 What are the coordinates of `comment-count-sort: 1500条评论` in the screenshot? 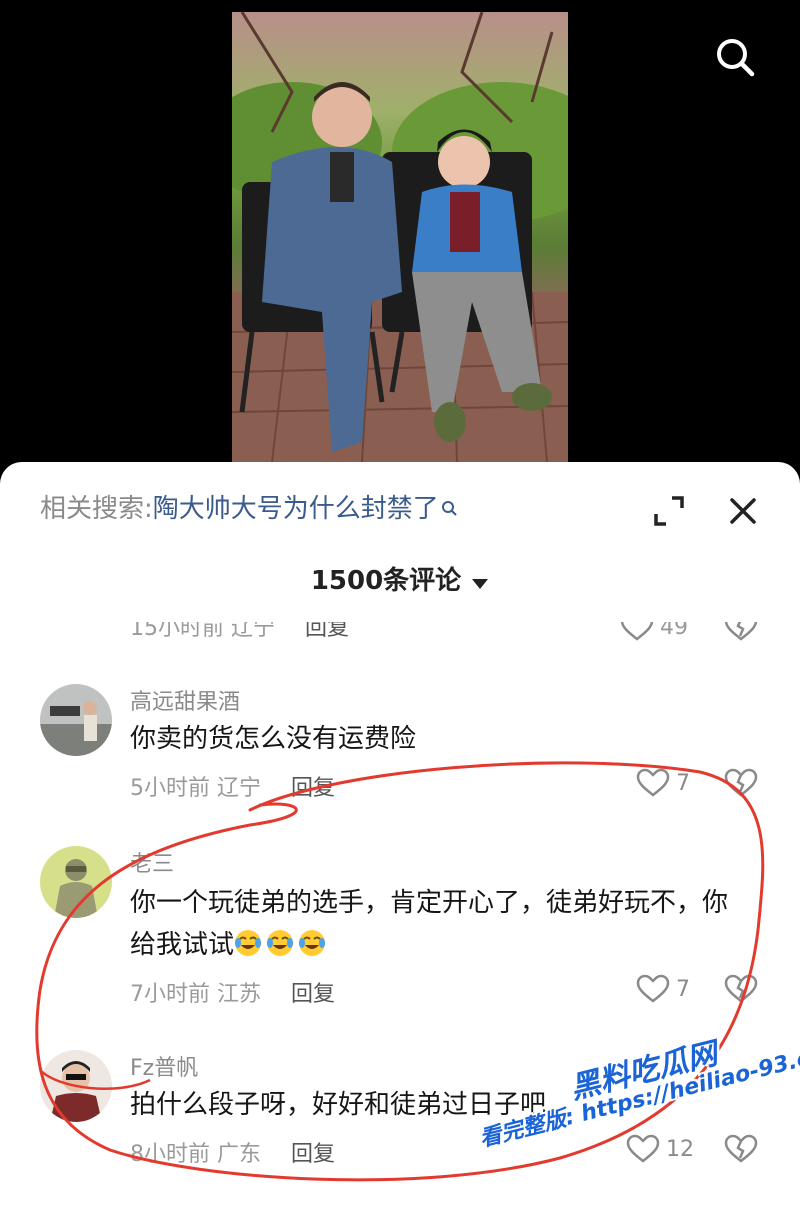 It's located at (400, 578).